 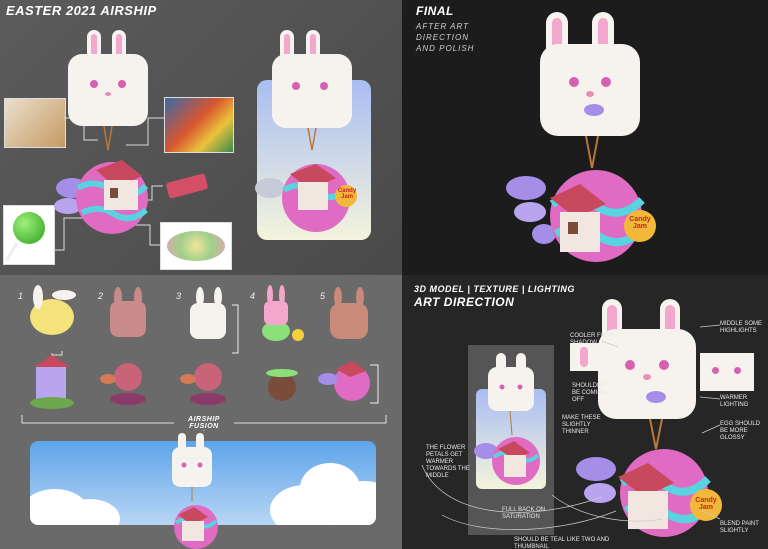 I want to click on final-subtitle-line-1: AFTER ART, so click(x=443, y=26).